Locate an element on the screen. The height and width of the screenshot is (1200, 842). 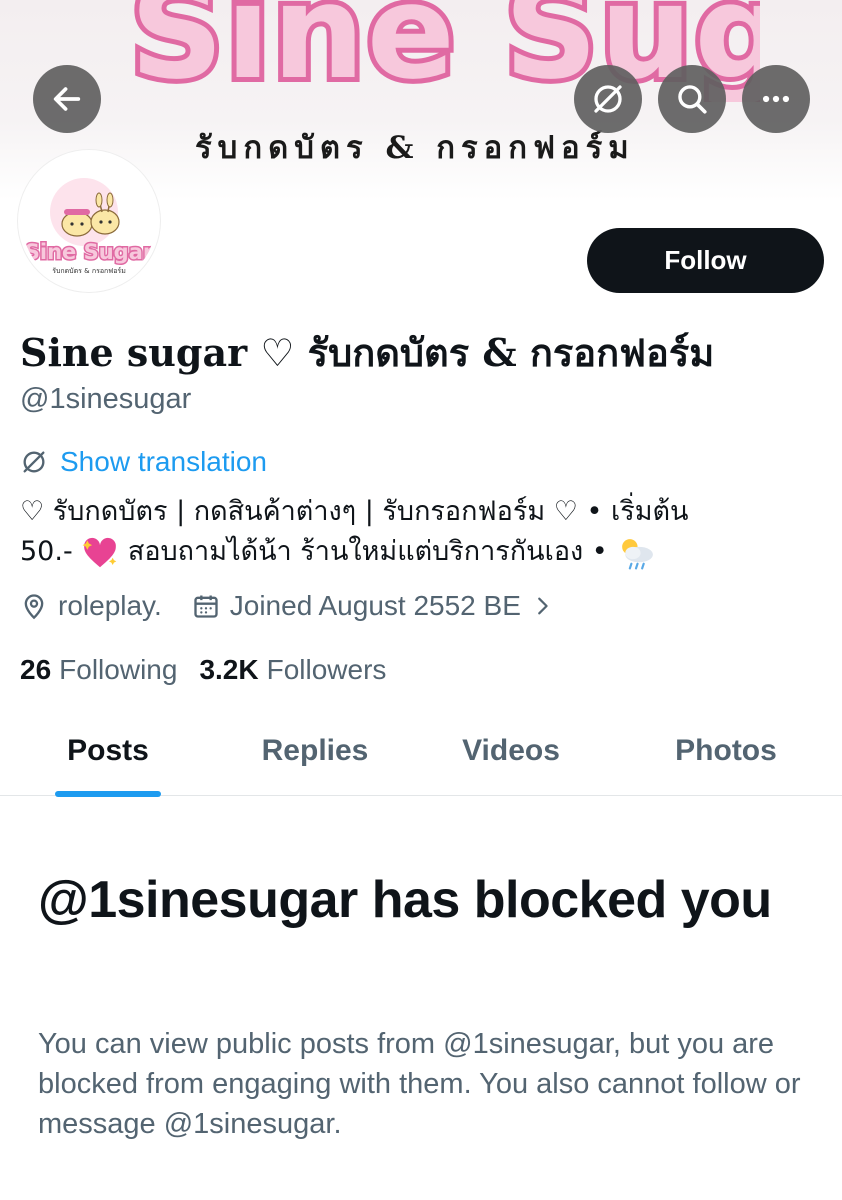
tab-photos: Photos is located at coordinates (726, 751).